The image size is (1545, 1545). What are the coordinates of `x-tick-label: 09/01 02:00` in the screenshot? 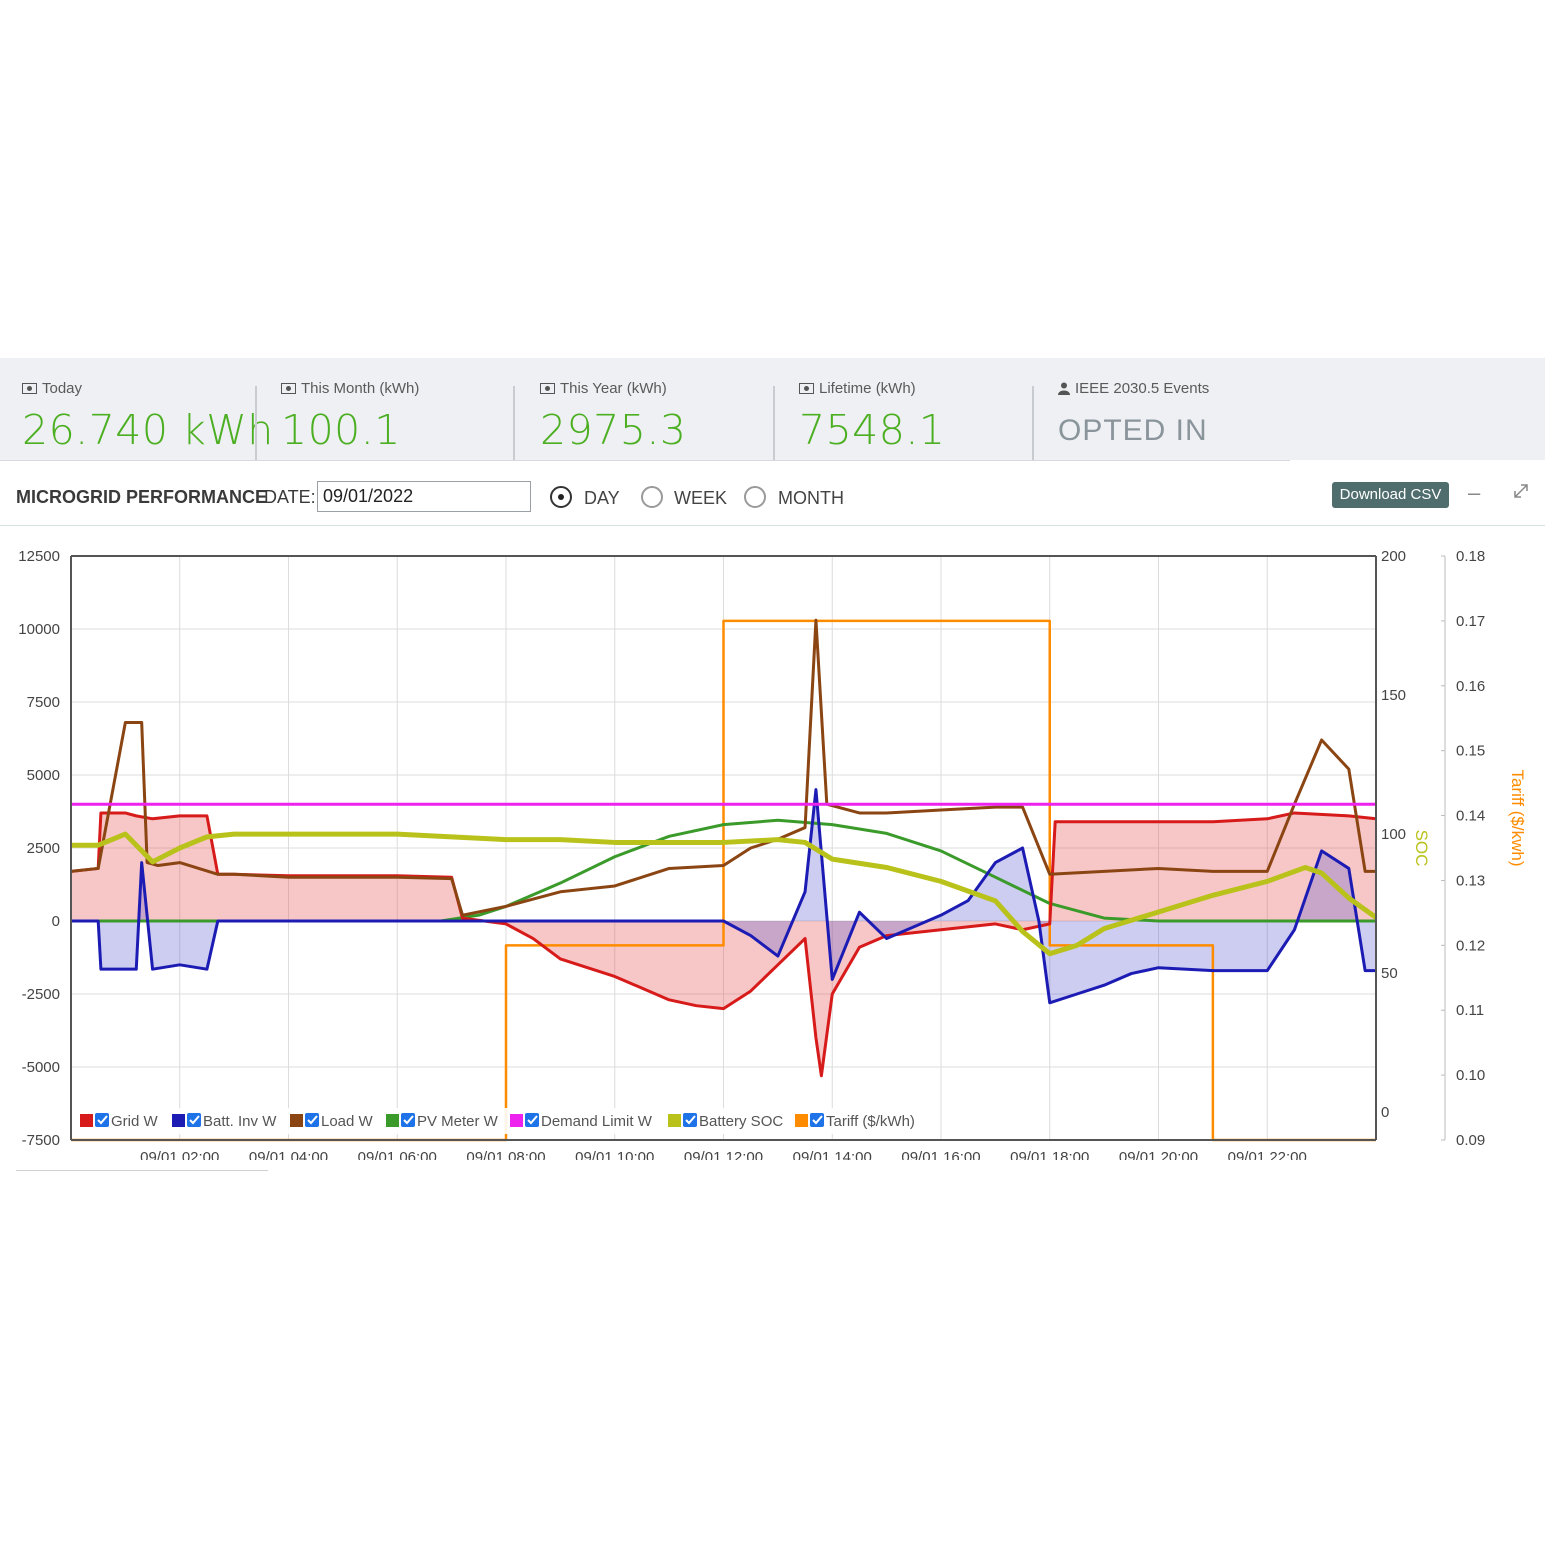 It's located at (179, 1154).